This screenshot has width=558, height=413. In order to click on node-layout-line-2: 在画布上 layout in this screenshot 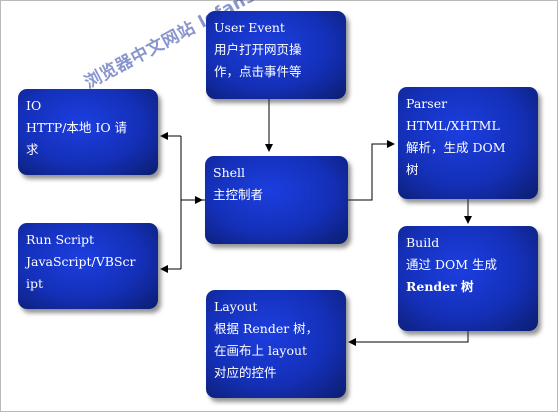, I will do `click(261, 350)`.